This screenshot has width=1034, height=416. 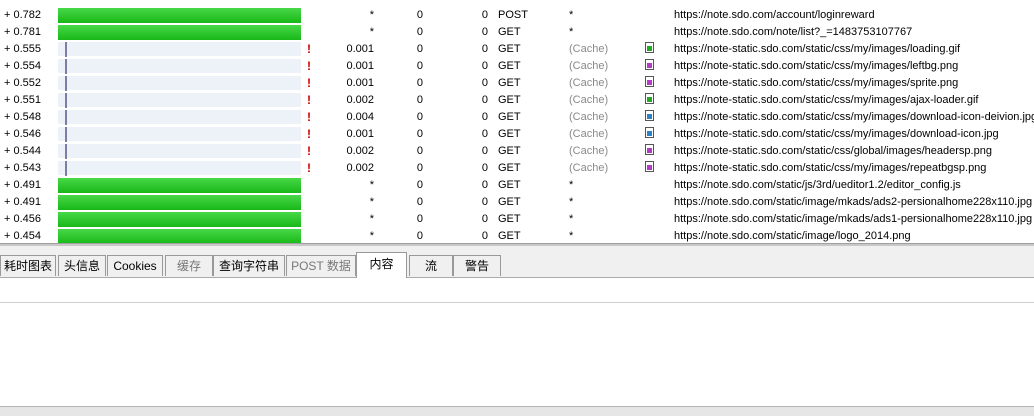 I want to click on tab-5: POST 数据, so click(x=321, y=265).